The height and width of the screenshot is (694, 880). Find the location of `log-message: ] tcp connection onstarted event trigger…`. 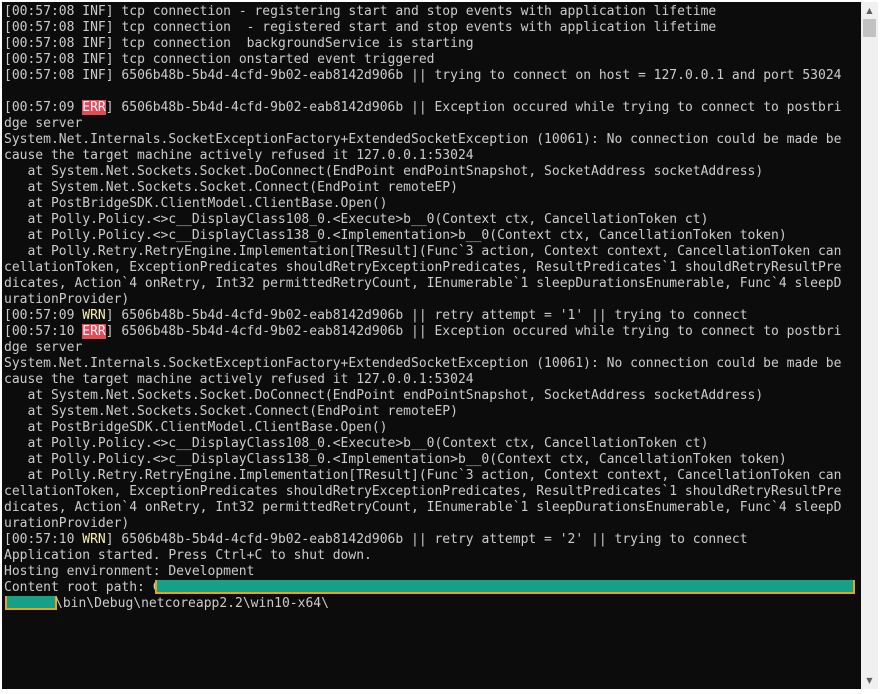

log-message: ] tcp connection onstarted event trigger… is located at coordinates (270, 59).